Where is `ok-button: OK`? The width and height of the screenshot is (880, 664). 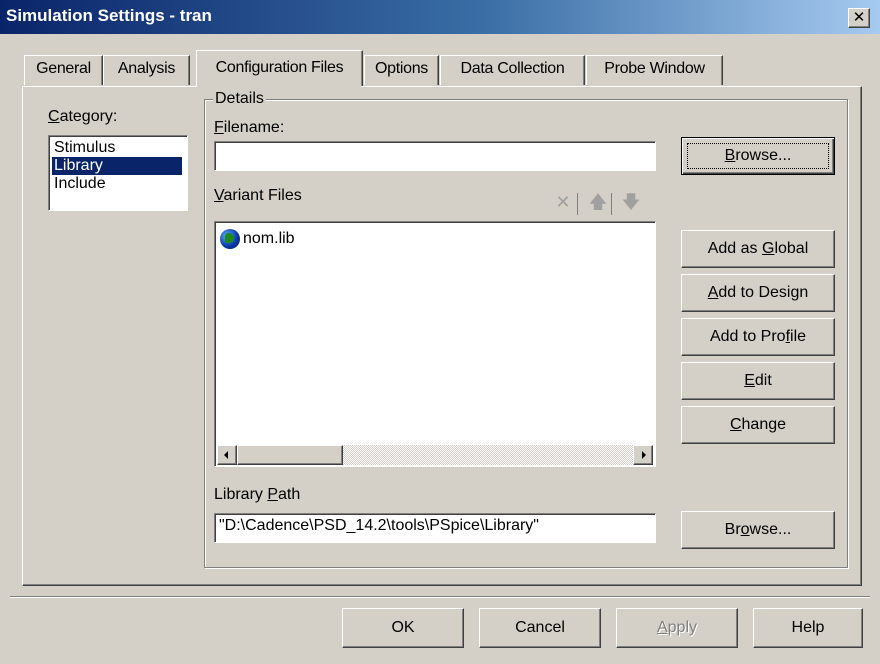 ok-button: OK is located at coordinates (403, 628).